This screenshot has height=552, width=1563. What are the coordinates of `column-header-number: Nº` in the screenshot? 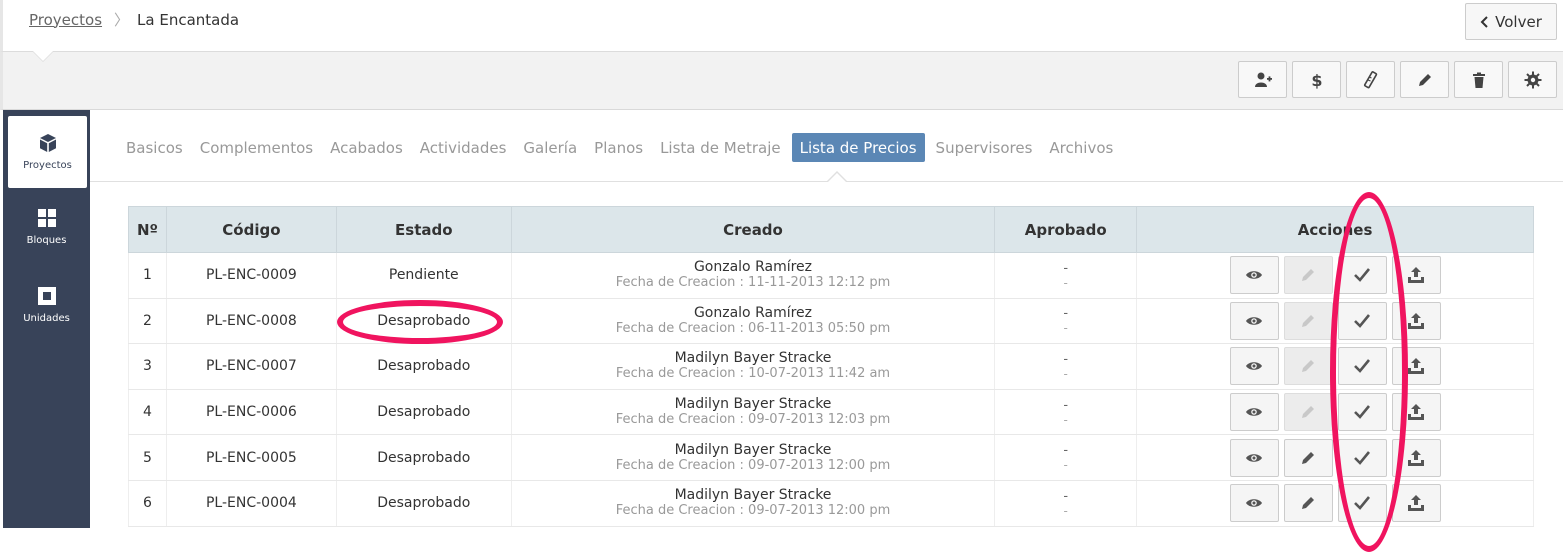 It's located at (147, 229).